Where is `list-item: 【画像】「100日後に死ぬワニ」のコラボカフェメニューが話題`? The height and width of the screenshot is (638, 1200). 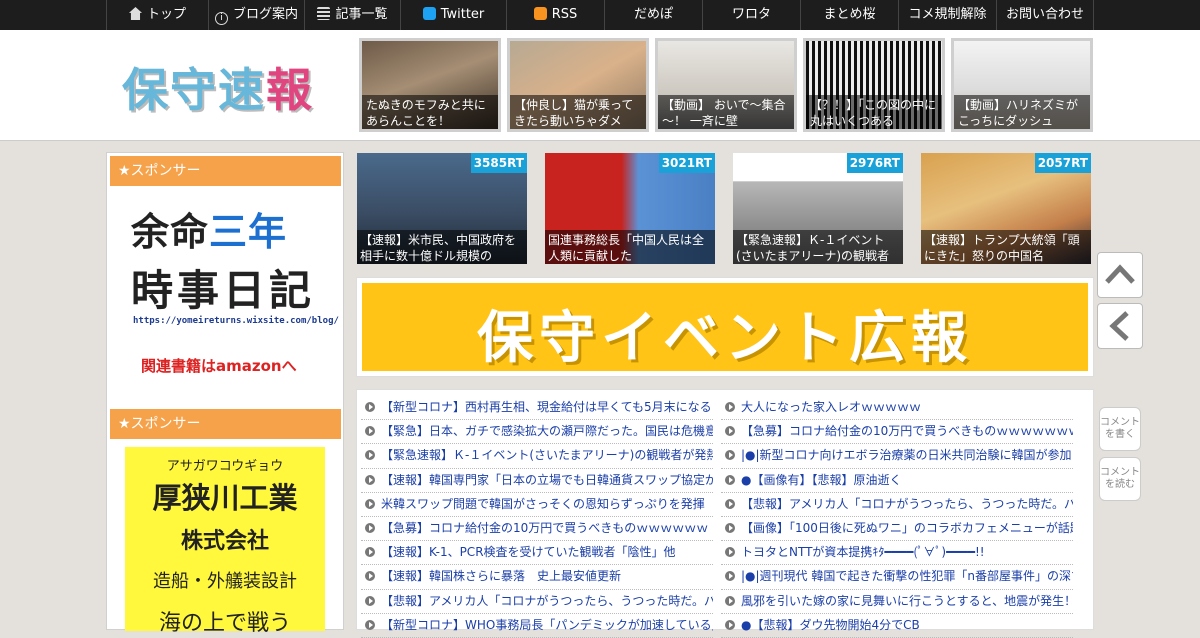 list-item: 【画像】「100日後に死ぬワニ」のコラボカフェメニューが話題 is located at coordinates (897, 529).